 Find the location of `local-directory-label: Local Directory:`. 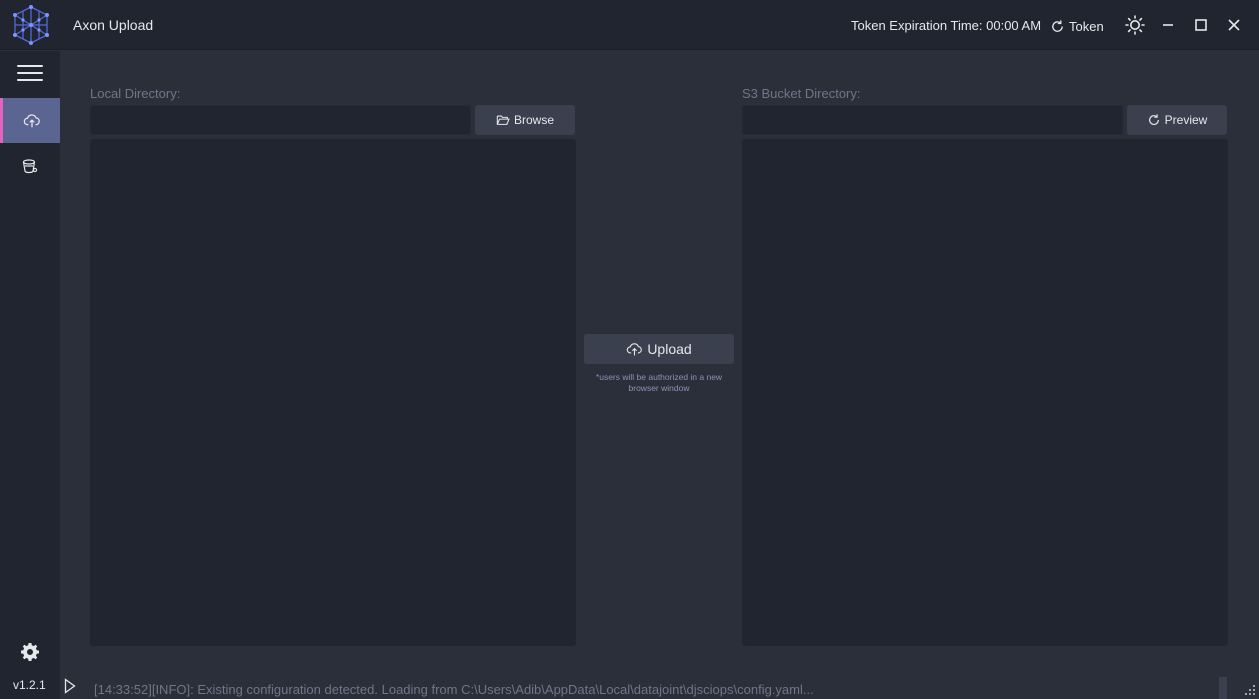

local-directory-label: Local Directory: is located at coordinates (135, 93).